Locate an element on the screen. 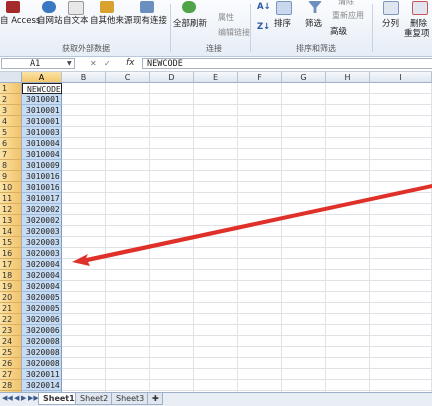 Image resolution: width=432 pixels, height=406 pixels. prev-sheet-icon: ◀ is located at coordinates (16, 398).